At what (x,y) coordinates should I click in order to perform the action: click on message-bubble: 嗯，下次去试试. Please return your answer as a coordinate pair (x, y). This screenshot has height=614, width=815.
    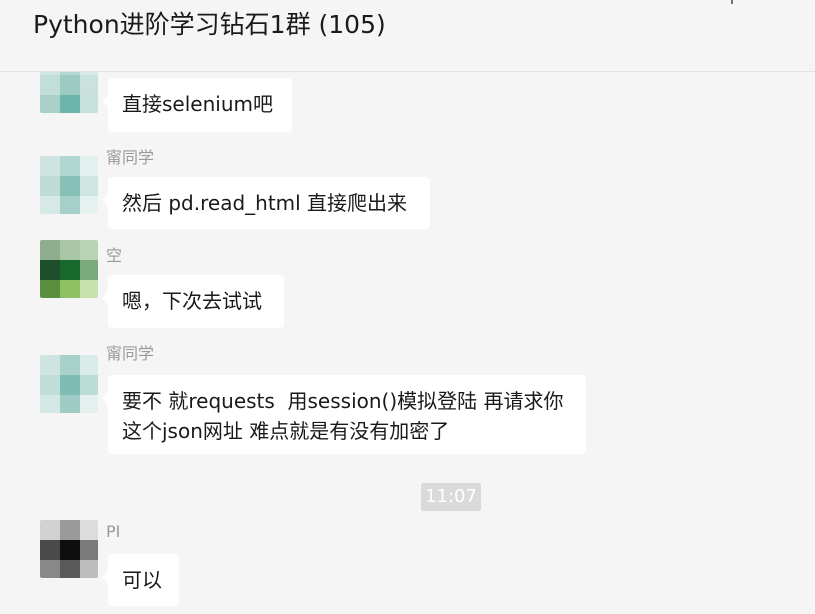
    Looking at the image, I should click on (193, 301).